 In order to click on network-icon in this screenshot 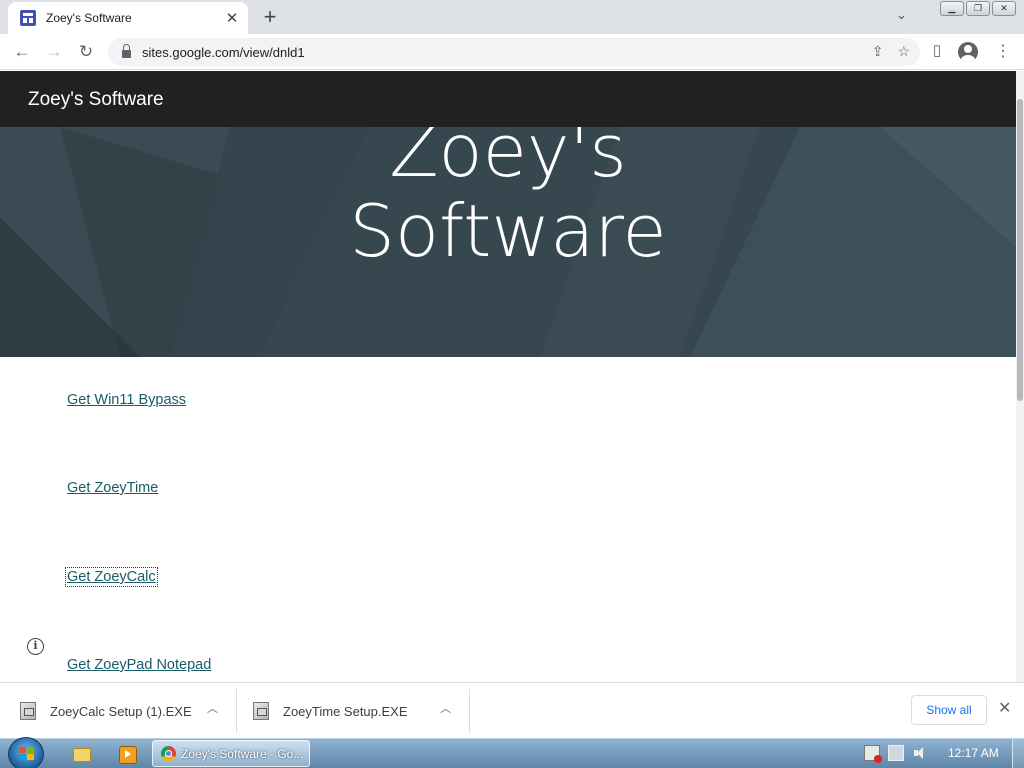, I will do `click(896, 753)`.